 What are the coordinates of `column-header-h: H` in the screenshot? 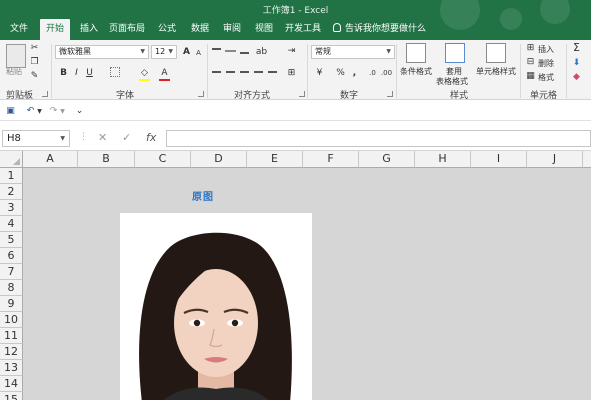 It's located at (443, 159).